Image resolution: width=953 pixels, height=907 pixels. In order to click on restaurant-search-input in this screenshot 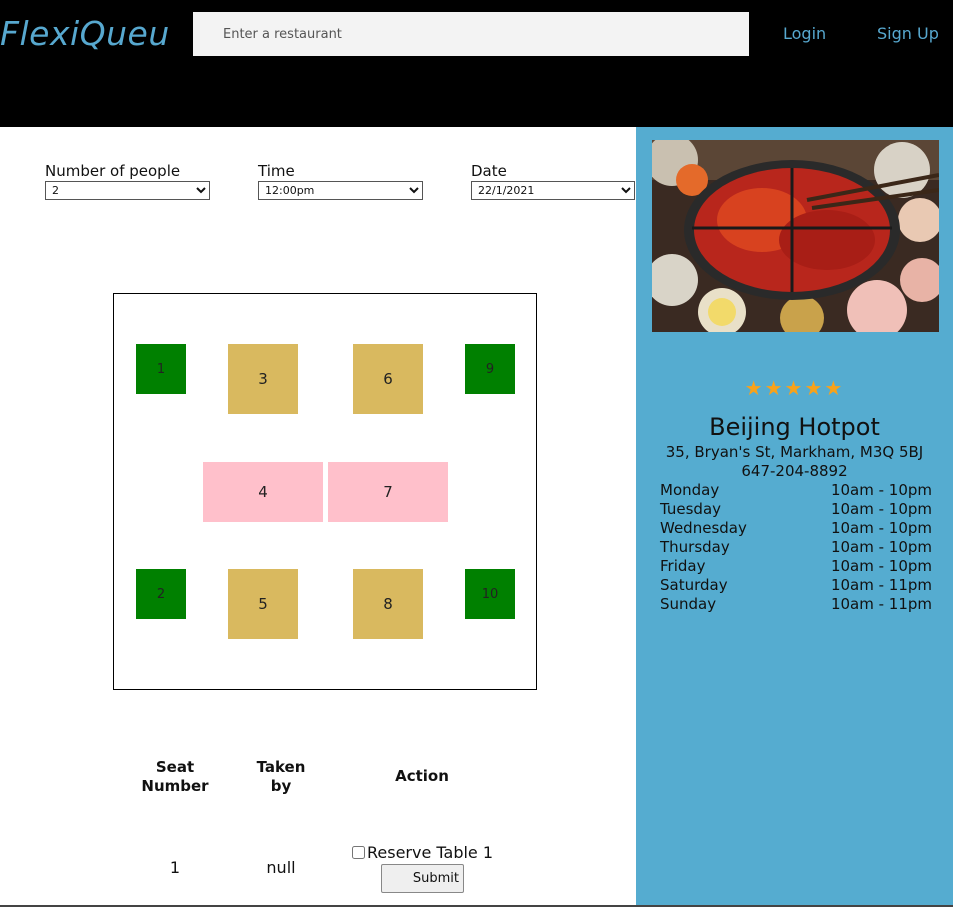, I will do `click(471, 34)`.